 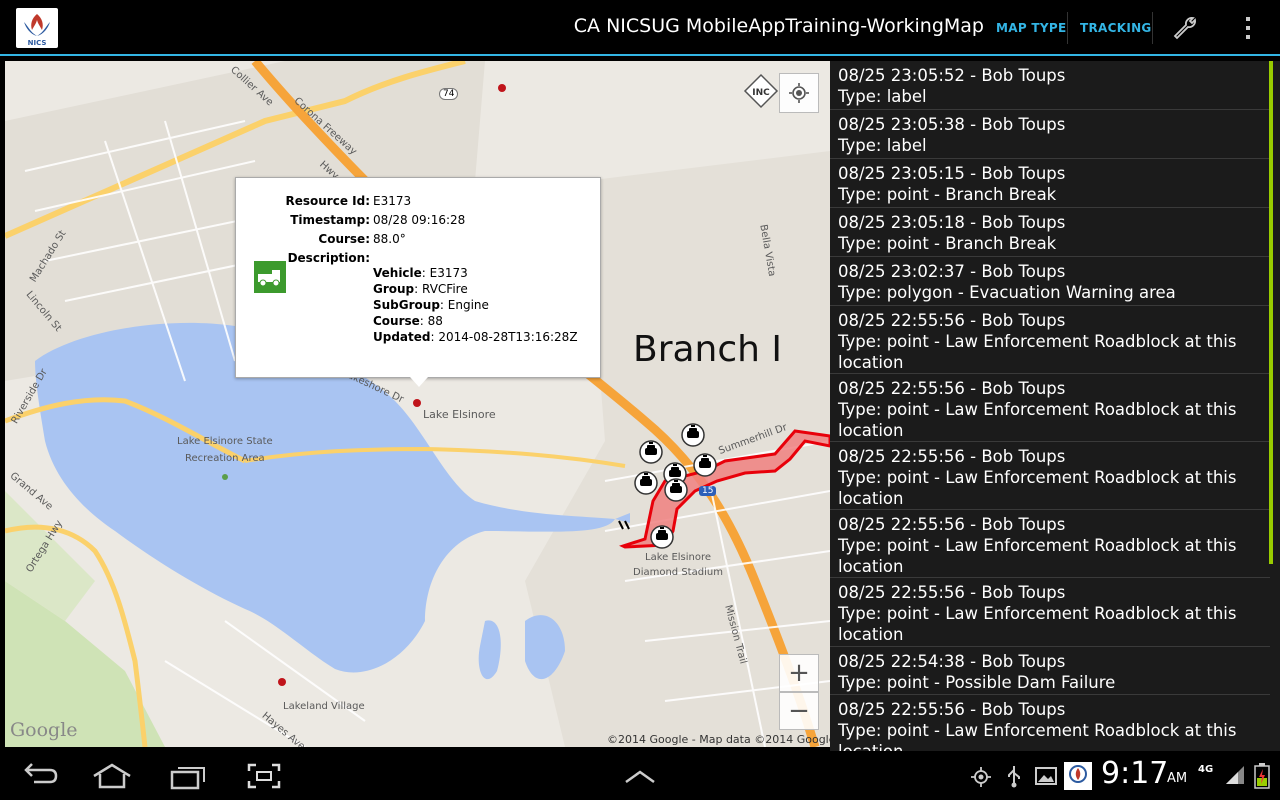 I want to click on course-key: Course:, so click(x=344, y=239).